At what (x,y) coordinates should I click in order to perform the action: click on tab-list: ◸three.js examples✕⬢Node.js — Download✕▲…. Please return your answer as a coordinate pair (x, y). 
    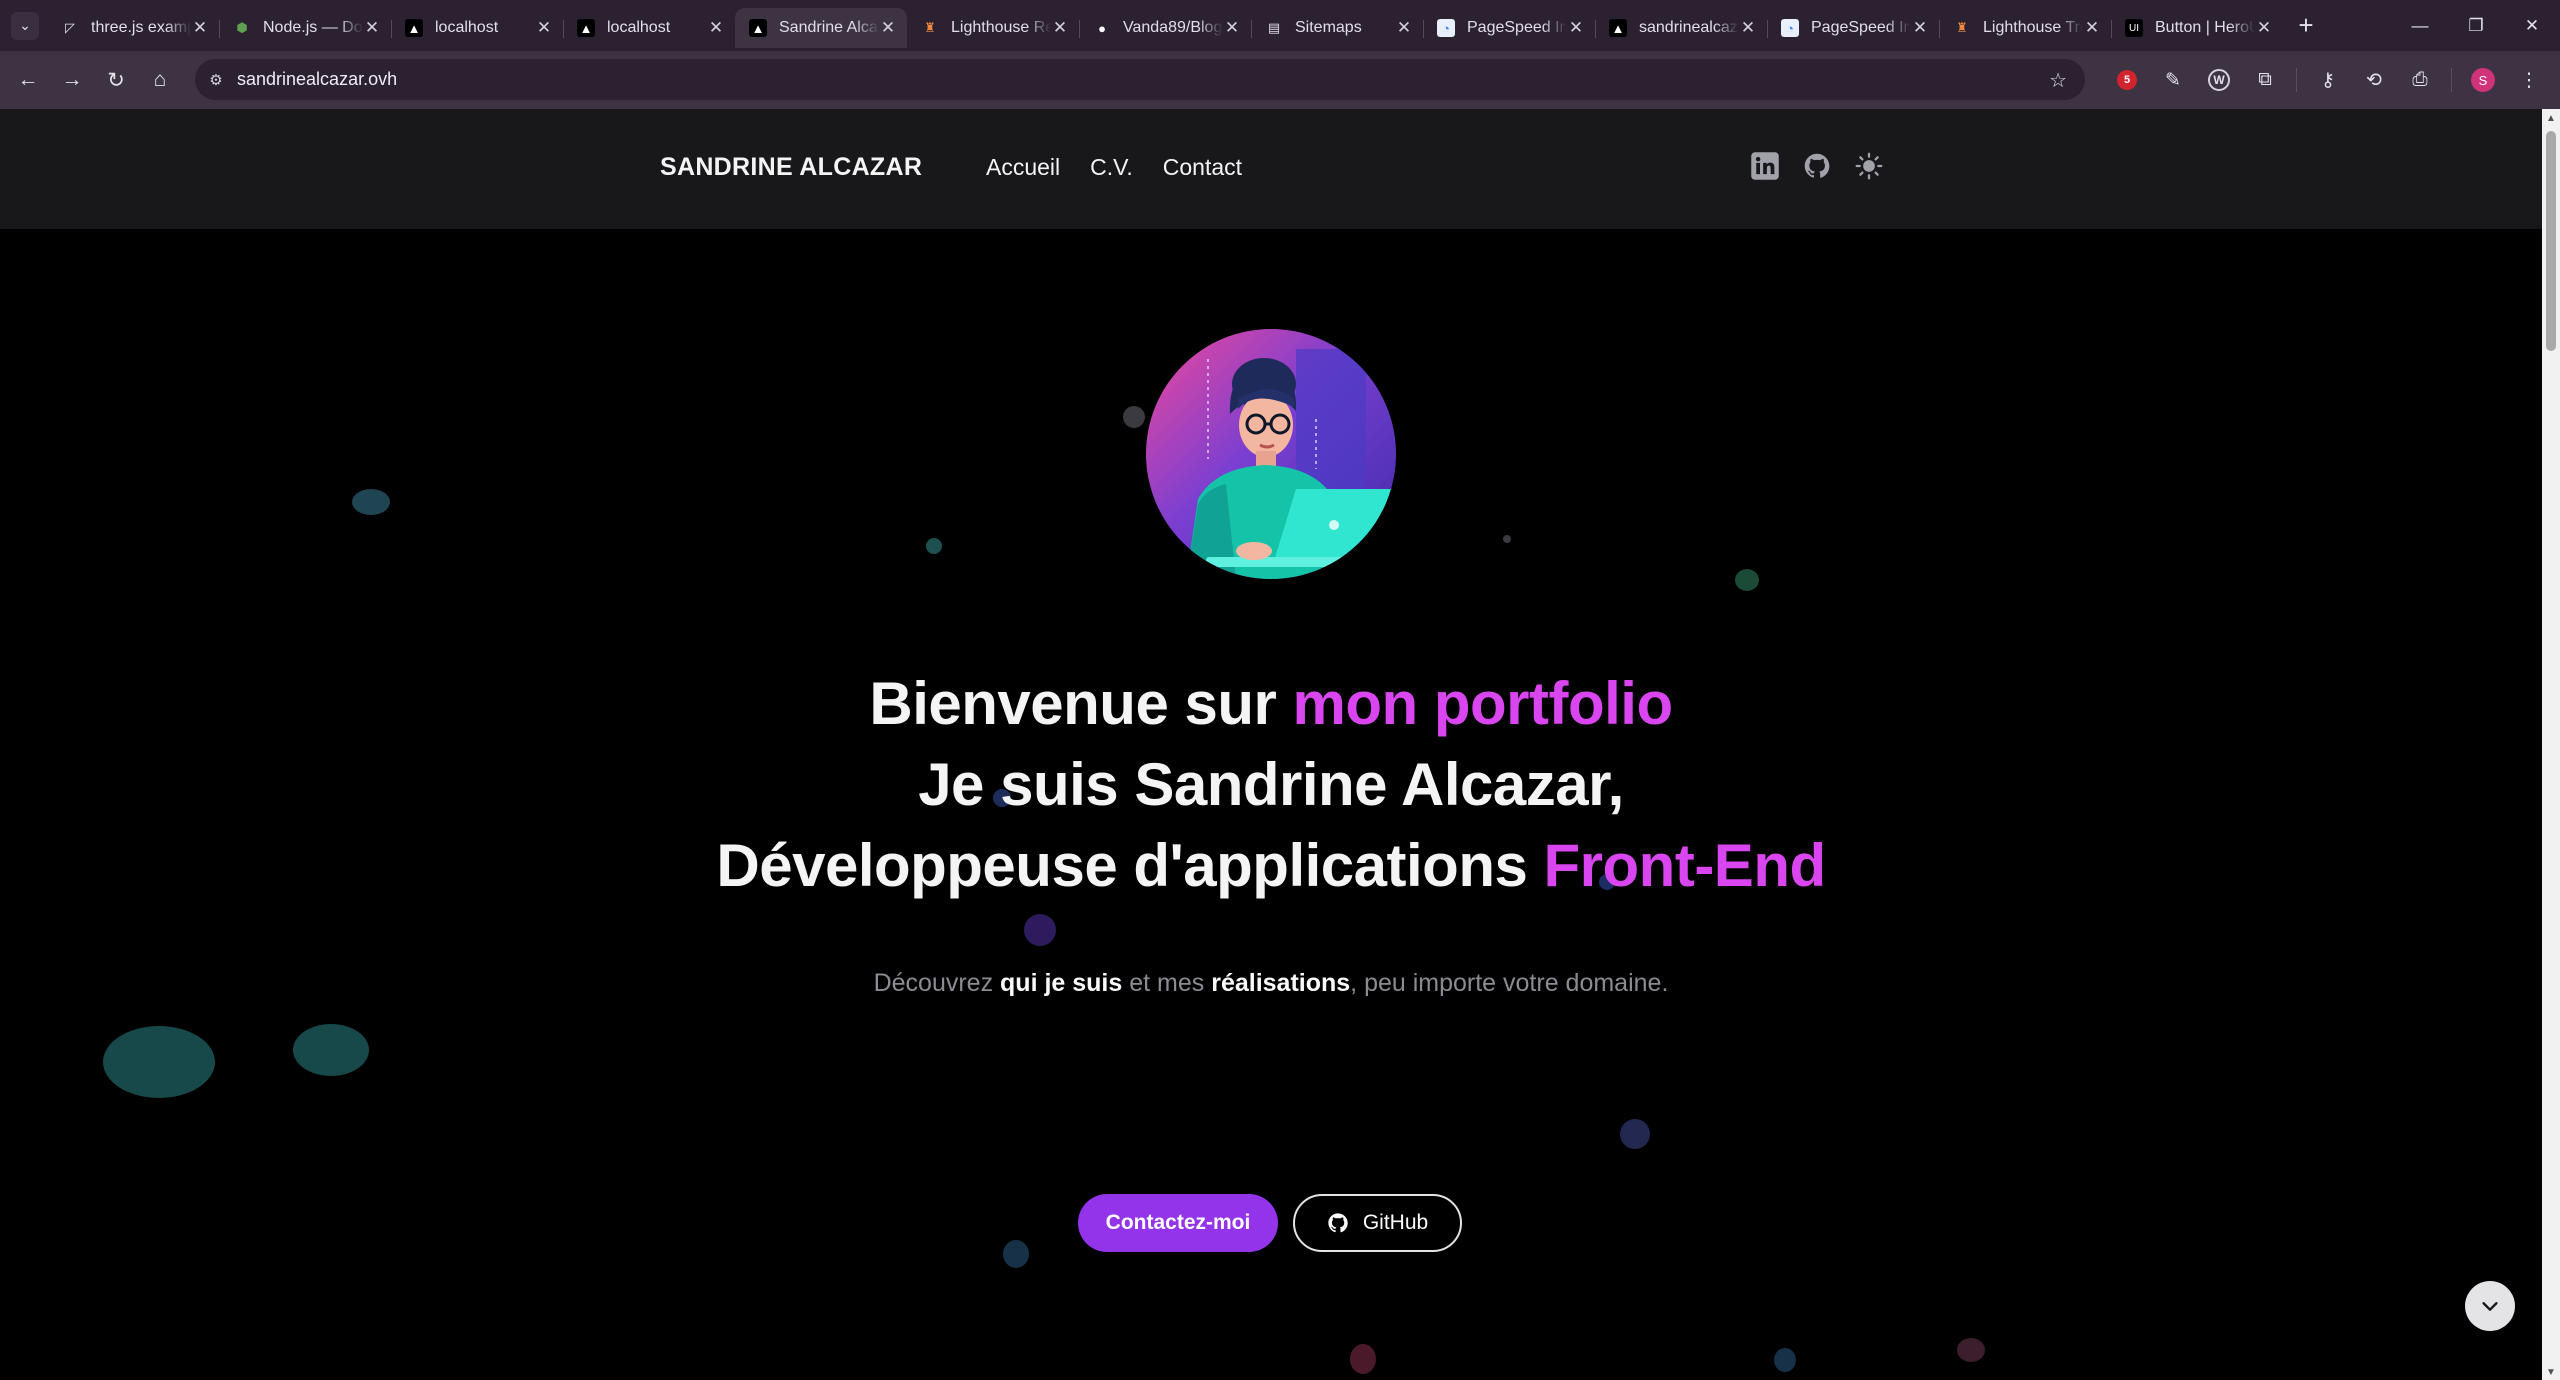
    Looking at the image, I should click on (1165, 25).